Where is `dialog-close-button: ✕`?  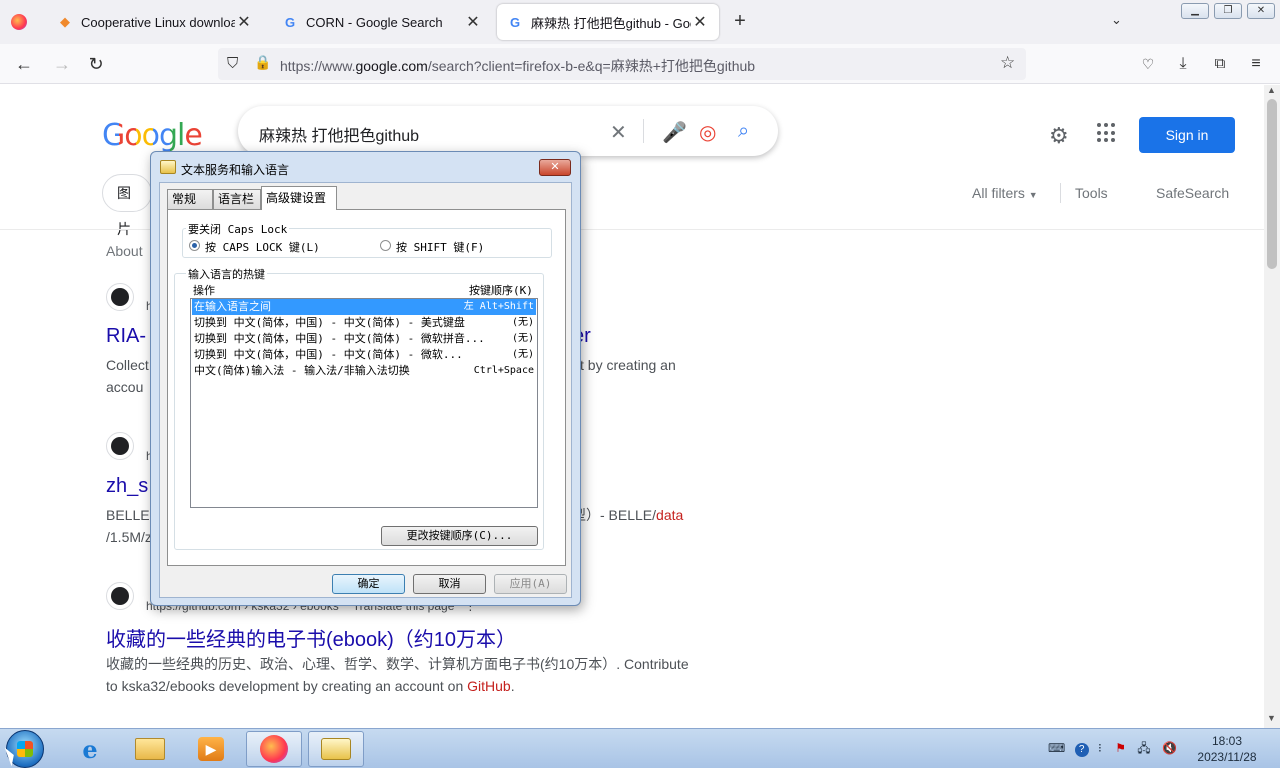 dialog-close-button: ✕ is located at coordinates (555, 167).